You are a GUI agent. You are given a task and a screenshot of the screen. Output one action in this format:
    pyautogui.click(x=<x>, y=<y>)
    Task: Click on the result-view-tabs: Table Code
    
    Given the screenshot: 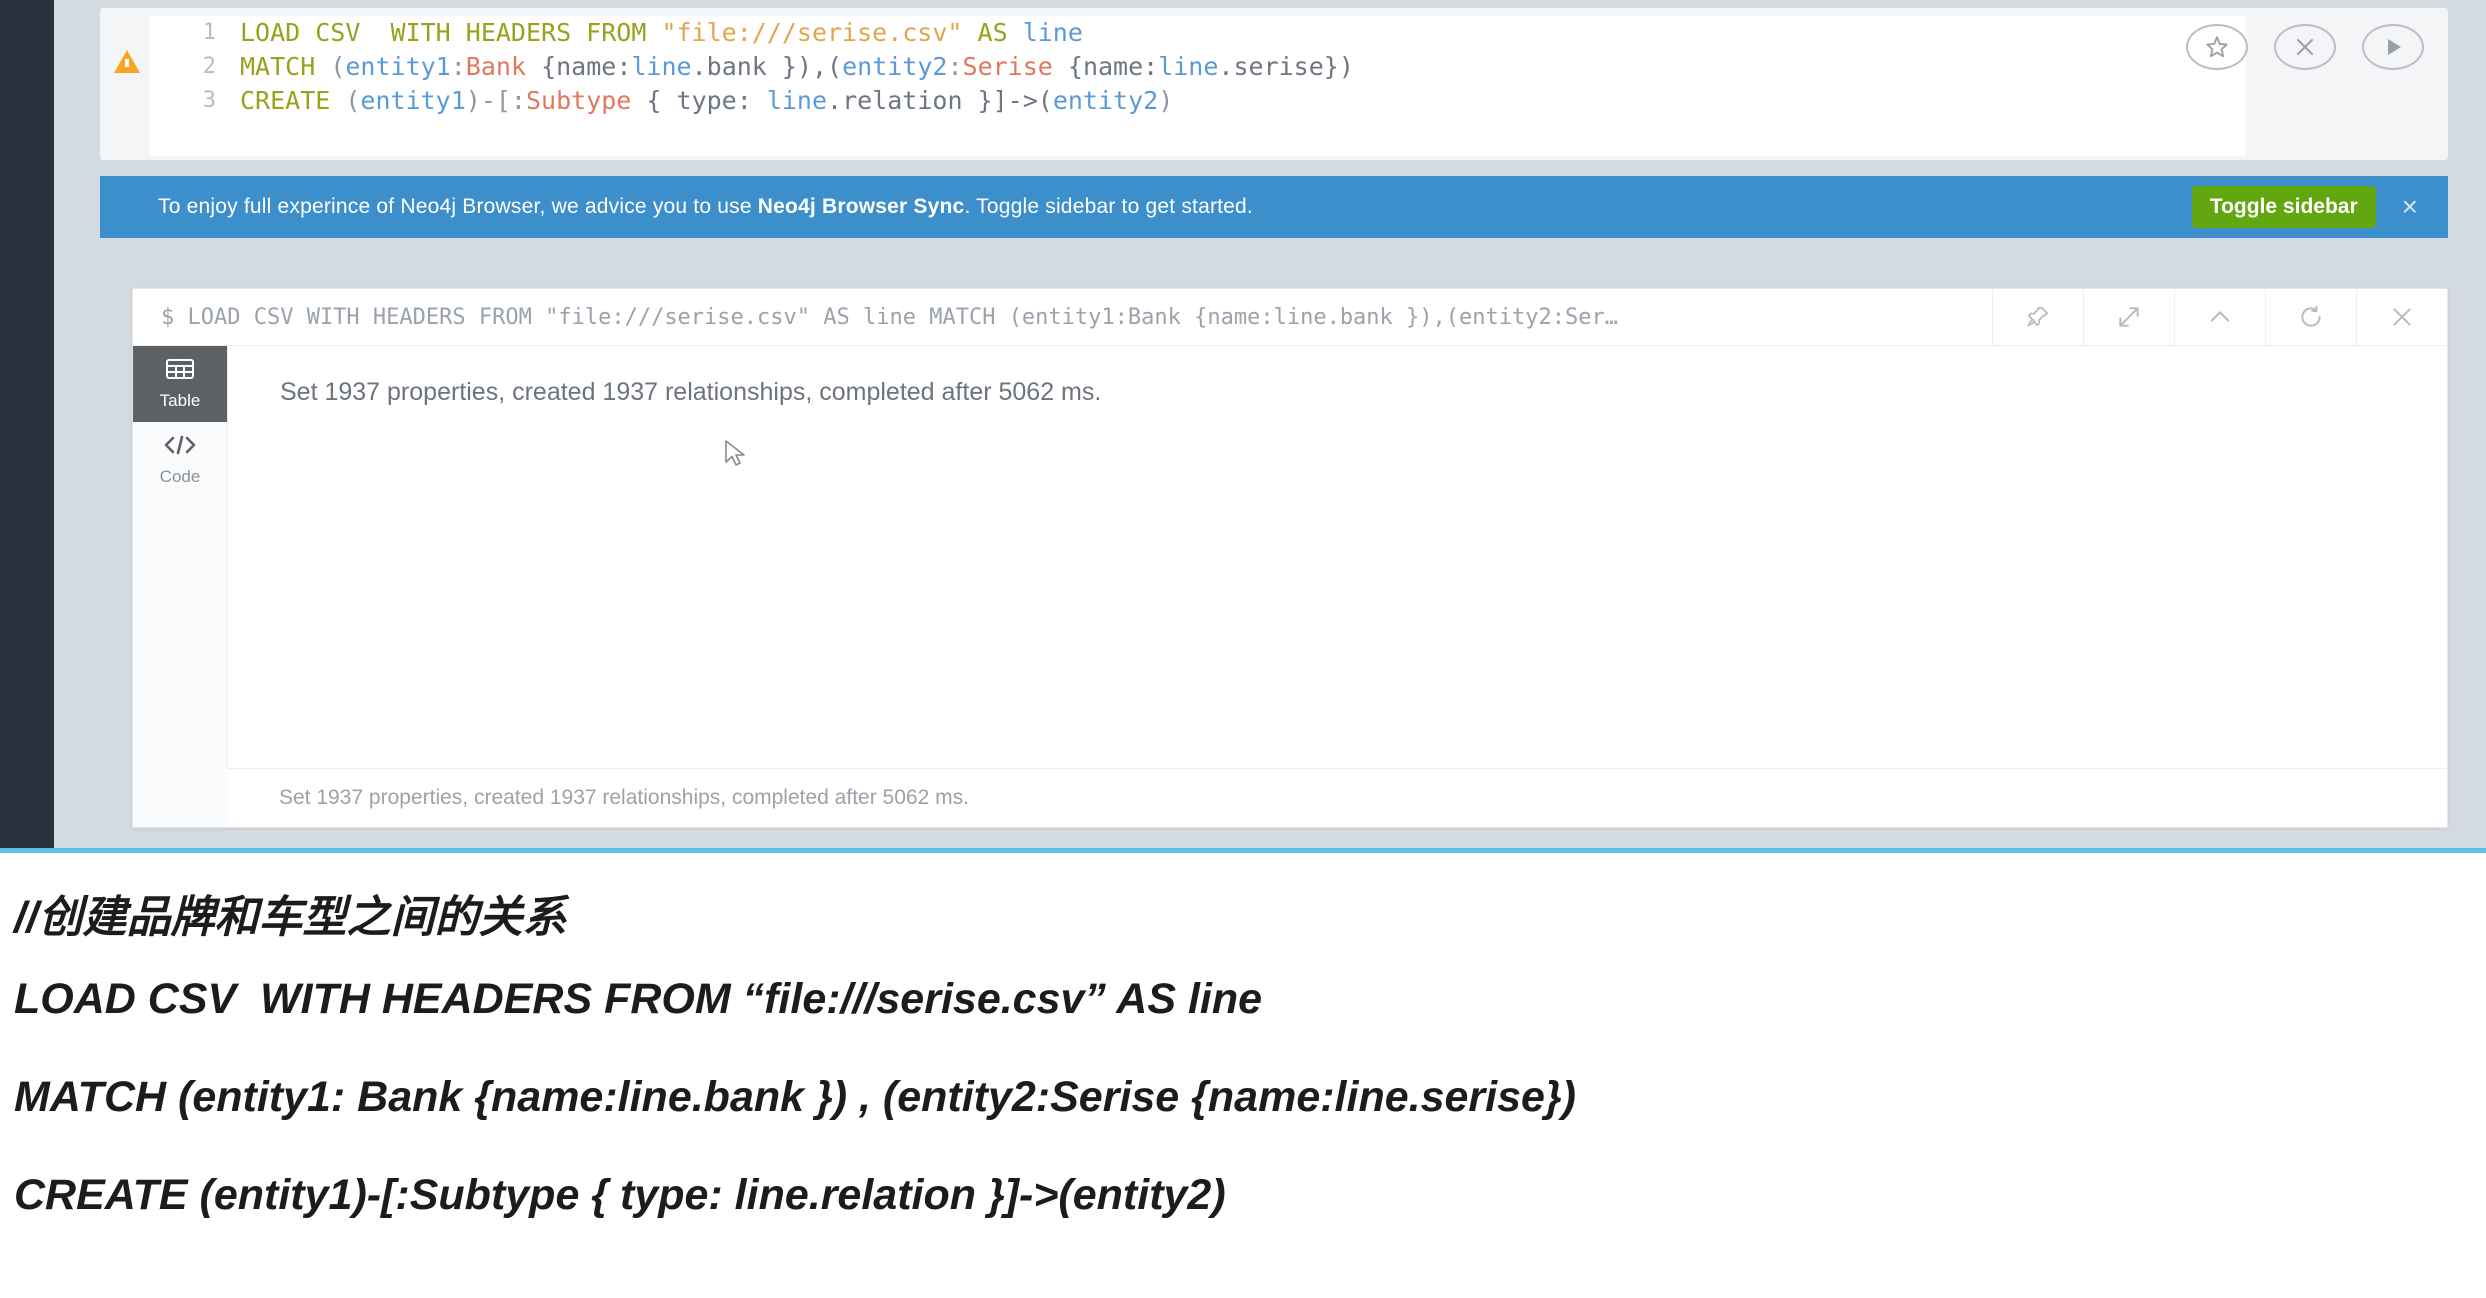 What is the action you would take?
    pyautogui.click(x=180, y=586)
    